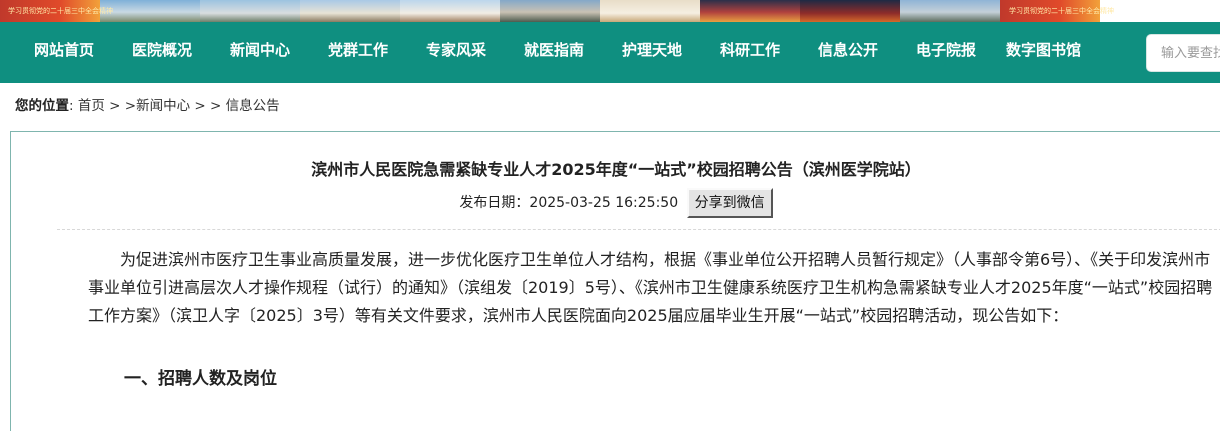 This screenshot has width=1220, height=431. I want to click on section-heading: 一、招聘人数及岗位, so click(200, 379).